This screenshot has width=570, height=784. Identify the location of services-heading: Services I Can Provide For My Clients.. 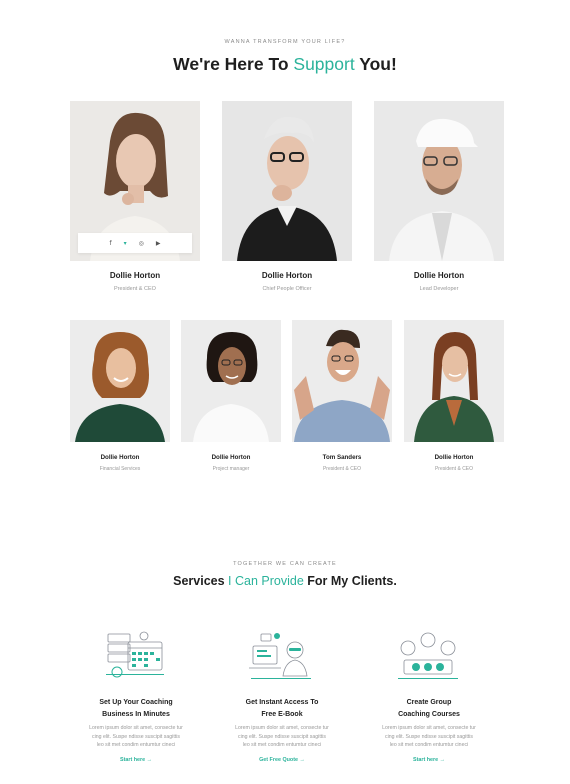
(285, 581).